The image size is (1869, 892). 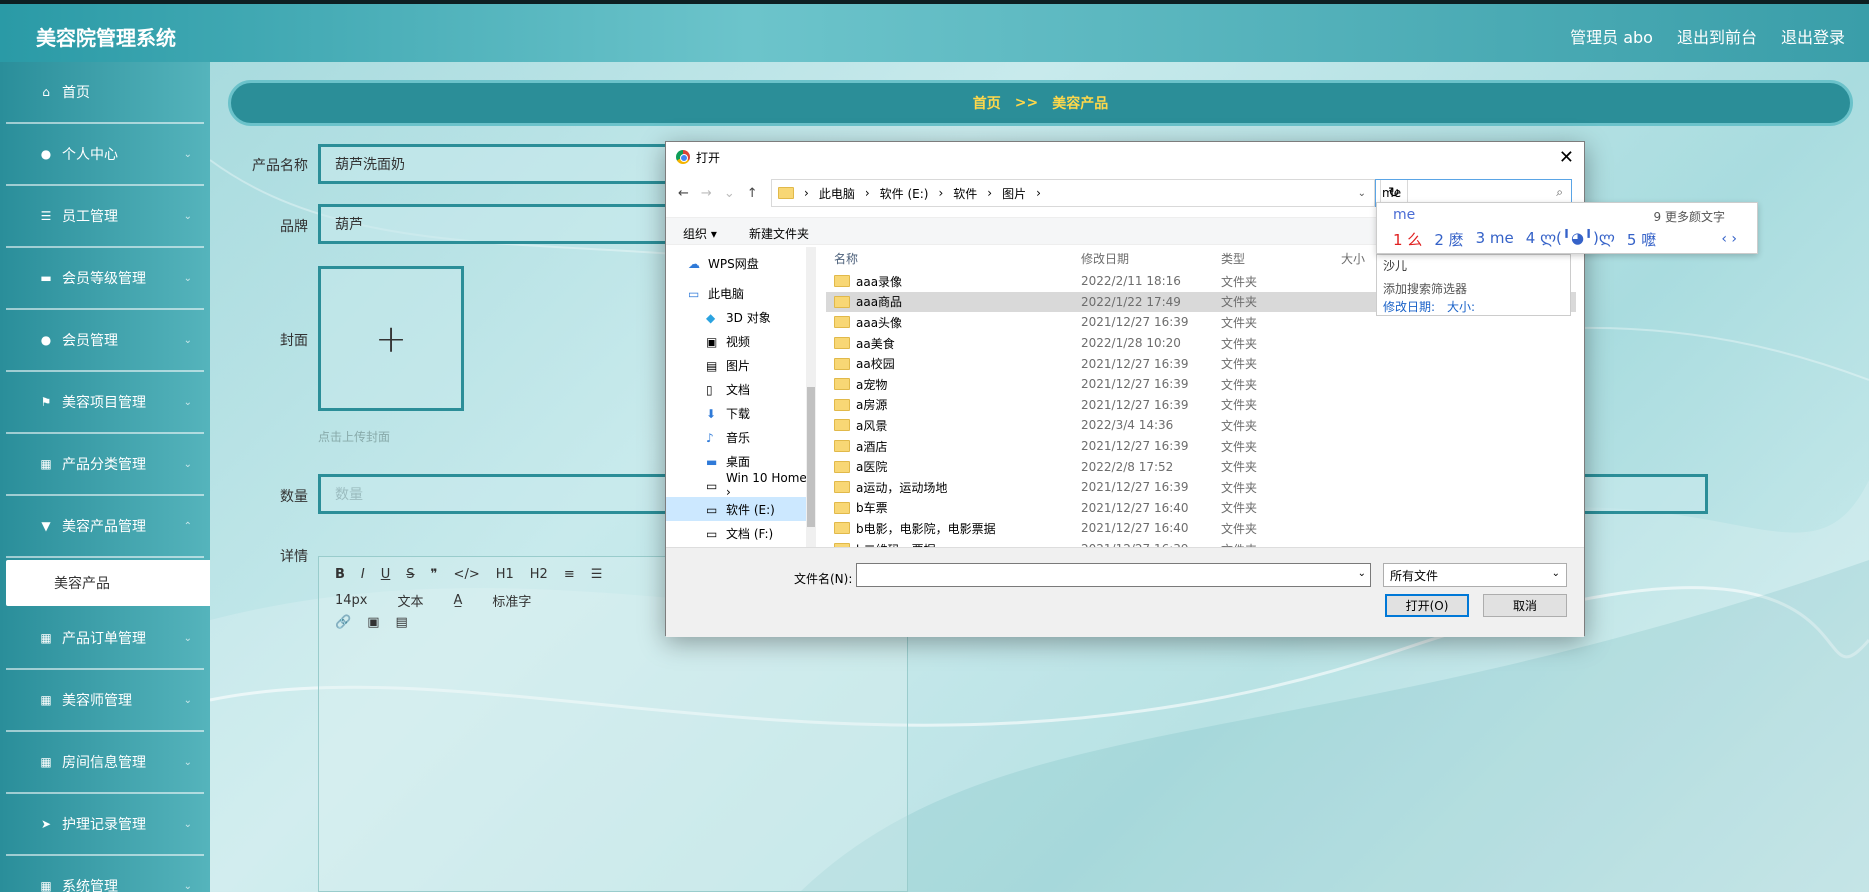 I want to click on font-color-icon: A̲, so click(x=458, y=600).